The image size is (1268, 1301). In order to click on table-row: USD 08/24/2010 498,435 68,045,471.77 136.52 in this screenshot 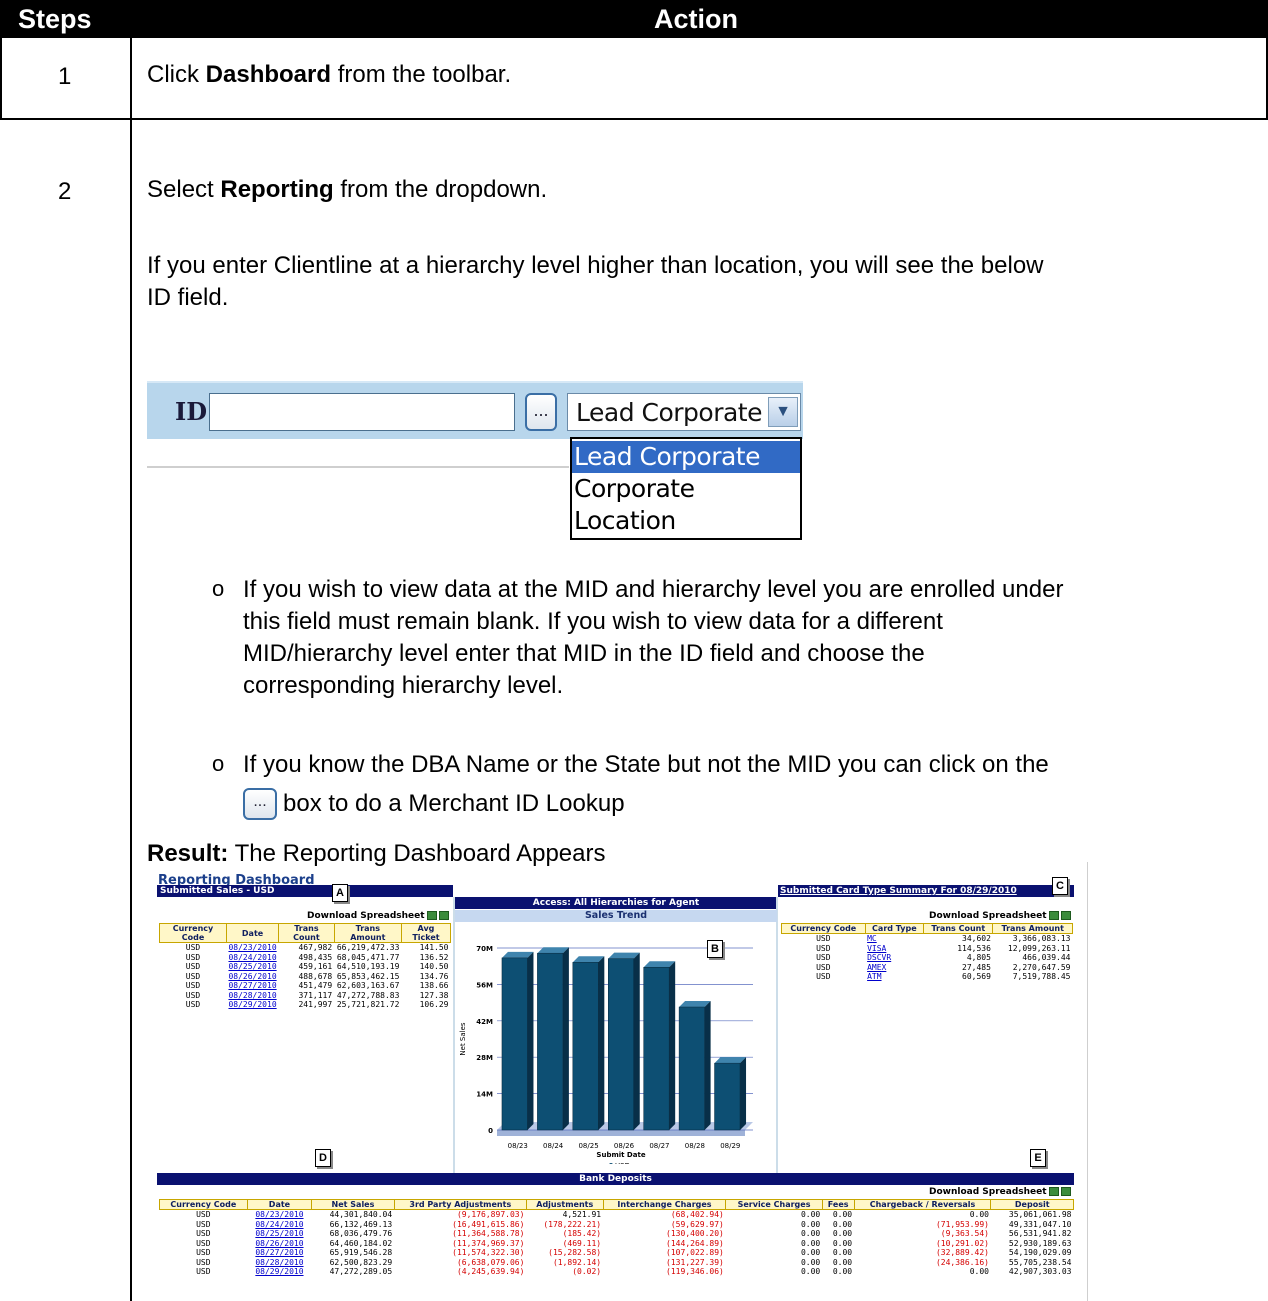, I will do `click(305, 958)`.